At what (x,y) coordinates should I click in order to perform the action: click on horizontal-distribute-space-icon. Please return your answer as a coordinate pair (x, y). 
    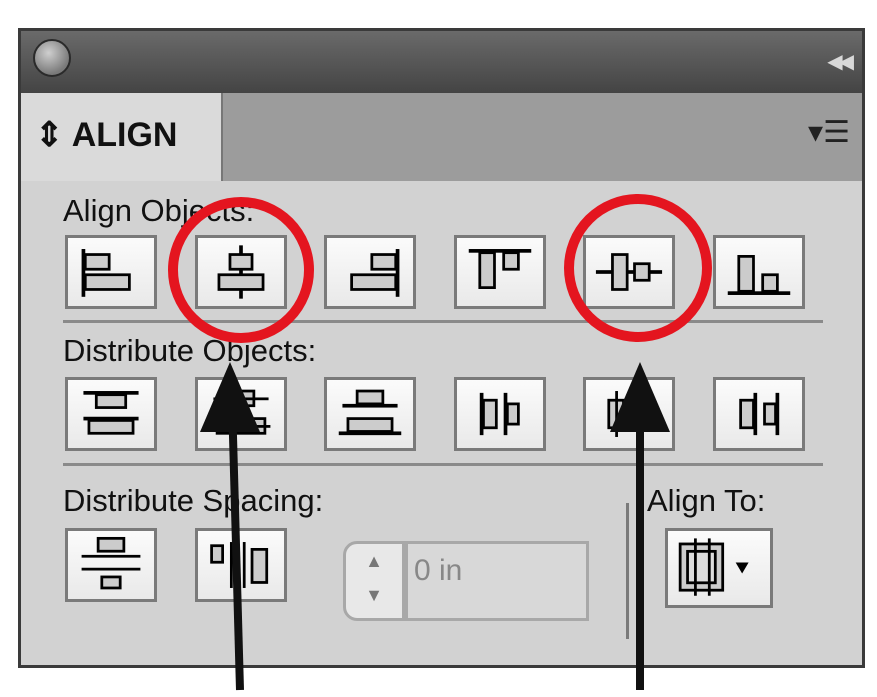
    Looking at the image, I should click on (239, 565).